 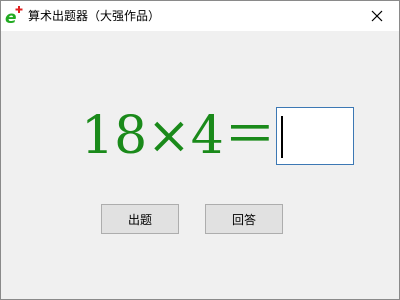 I want to click on answer-button: 回答, so click(x=244, y=219).